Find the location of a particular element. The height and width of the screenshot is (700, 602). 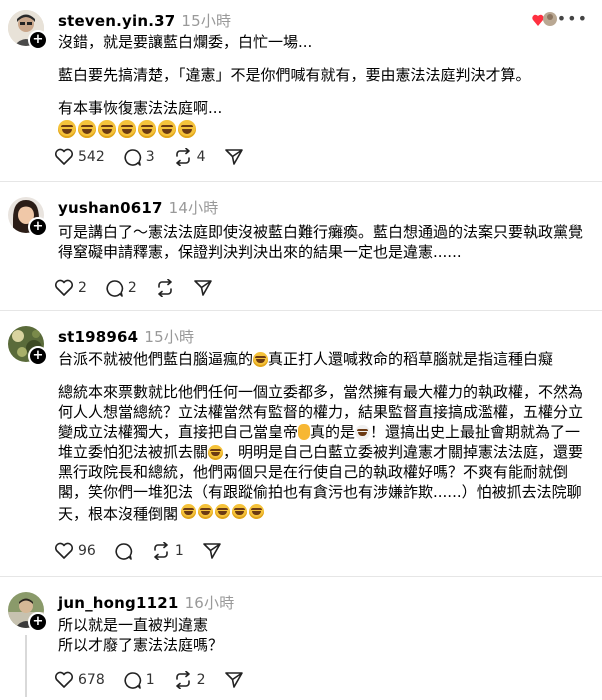

username: jun_hong1121 16小時 is located at coordinates (146, 602).